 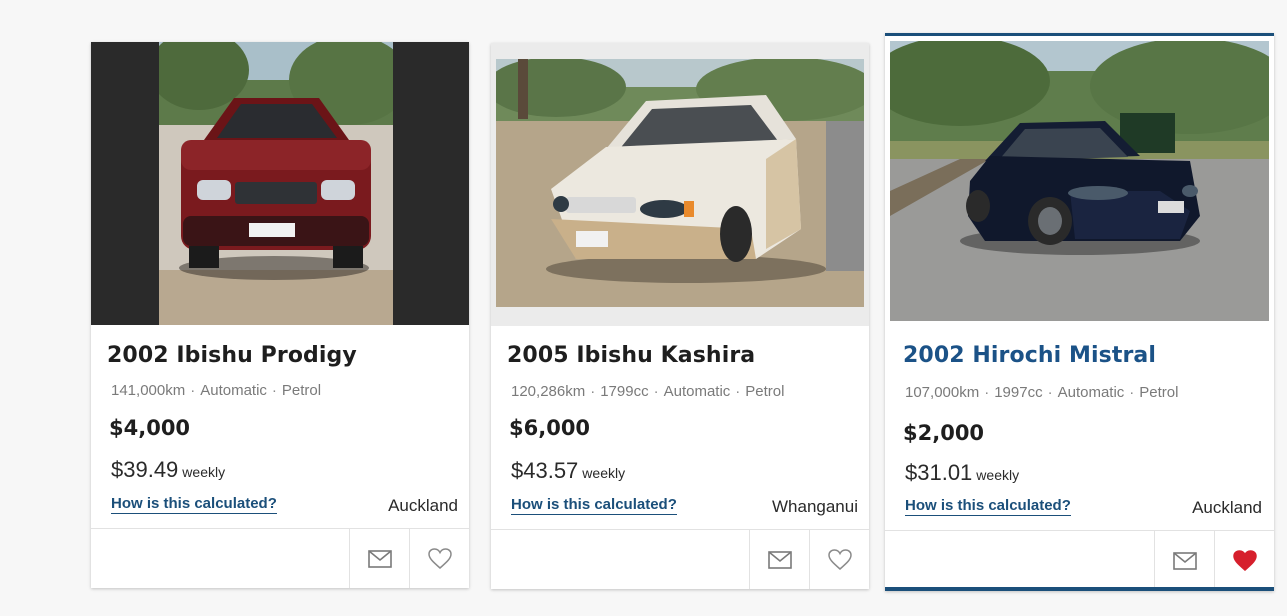 I want to click on weekly-payment: $39.49 weekly, so click(x=168, y=470).